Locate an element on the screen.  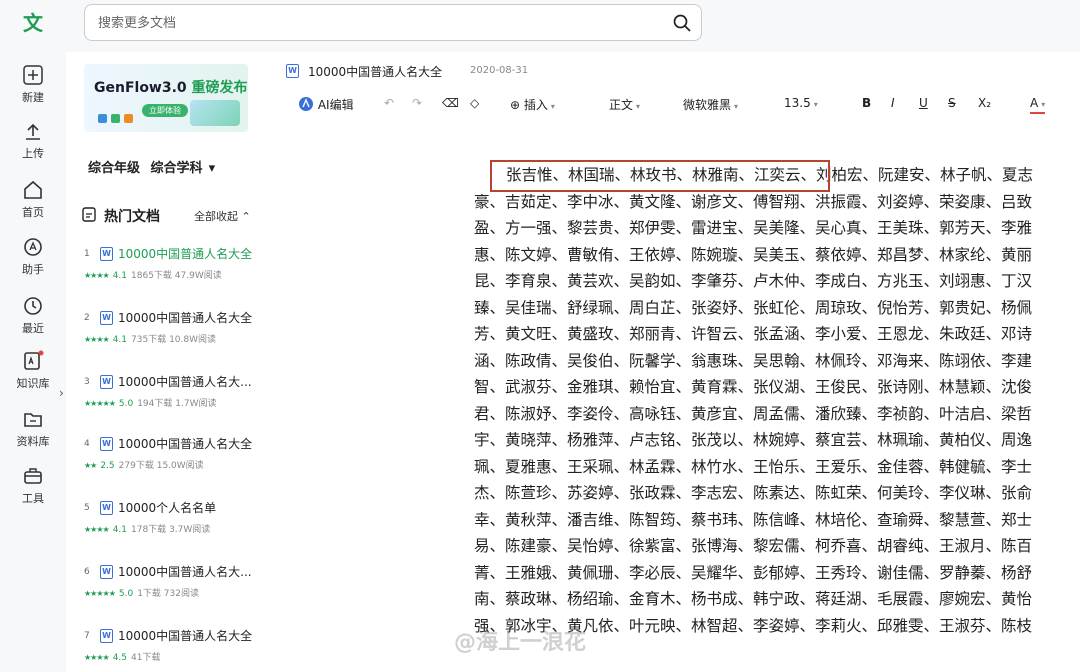
doc-item: 4W 10000中国普通人名大全 ★★ 2.5 279下载 15.0W阅读 is located at coordinates (175, 456).